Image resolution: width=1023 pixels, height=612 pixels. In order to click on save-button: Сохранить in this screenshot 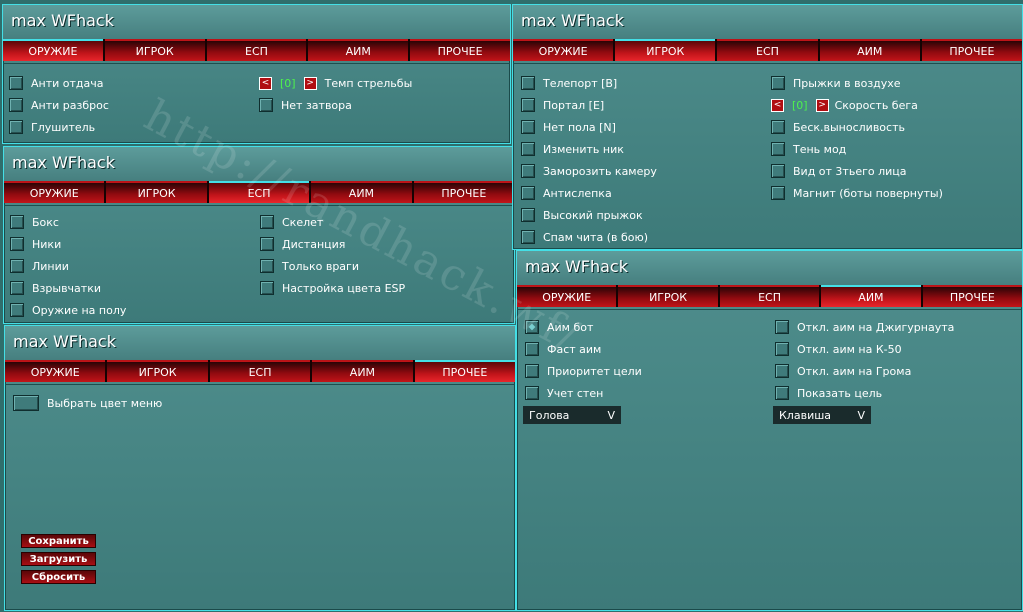, I will do `click(58, 541)`.